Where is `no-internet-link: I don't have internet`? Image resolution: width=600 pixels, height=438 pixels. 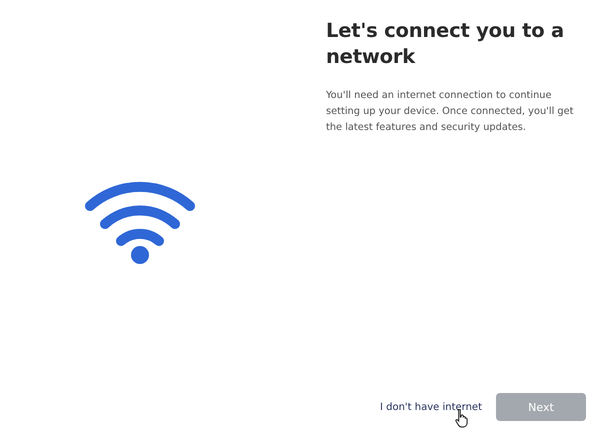
no-internet-link: I don't have internet is located at coordinates (431, 407).